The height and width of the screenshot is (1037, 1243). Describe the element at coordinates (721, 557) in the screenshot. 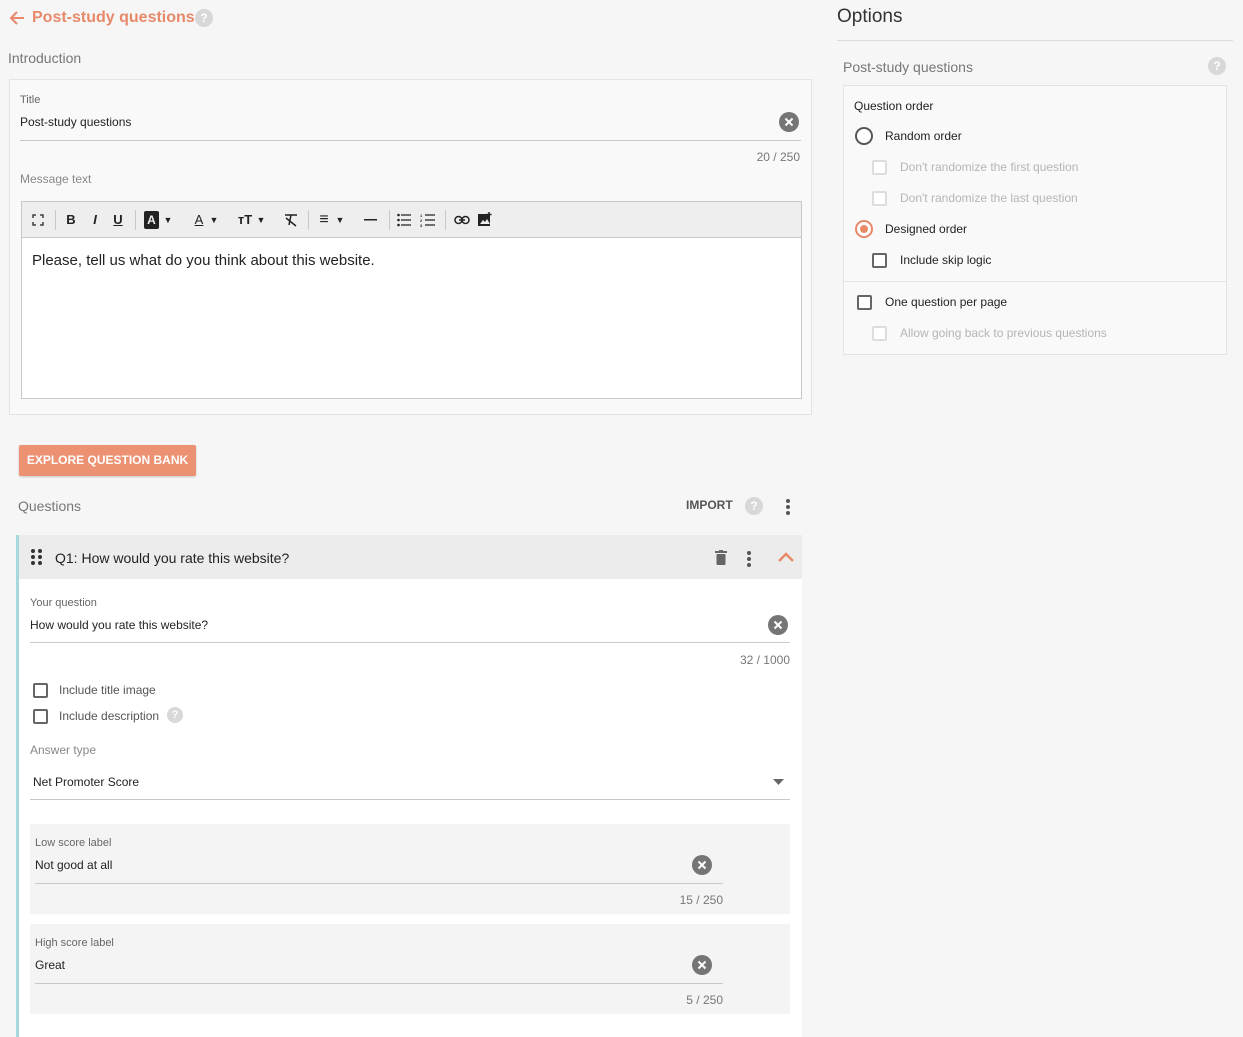

I see `trash-icon` at that location.